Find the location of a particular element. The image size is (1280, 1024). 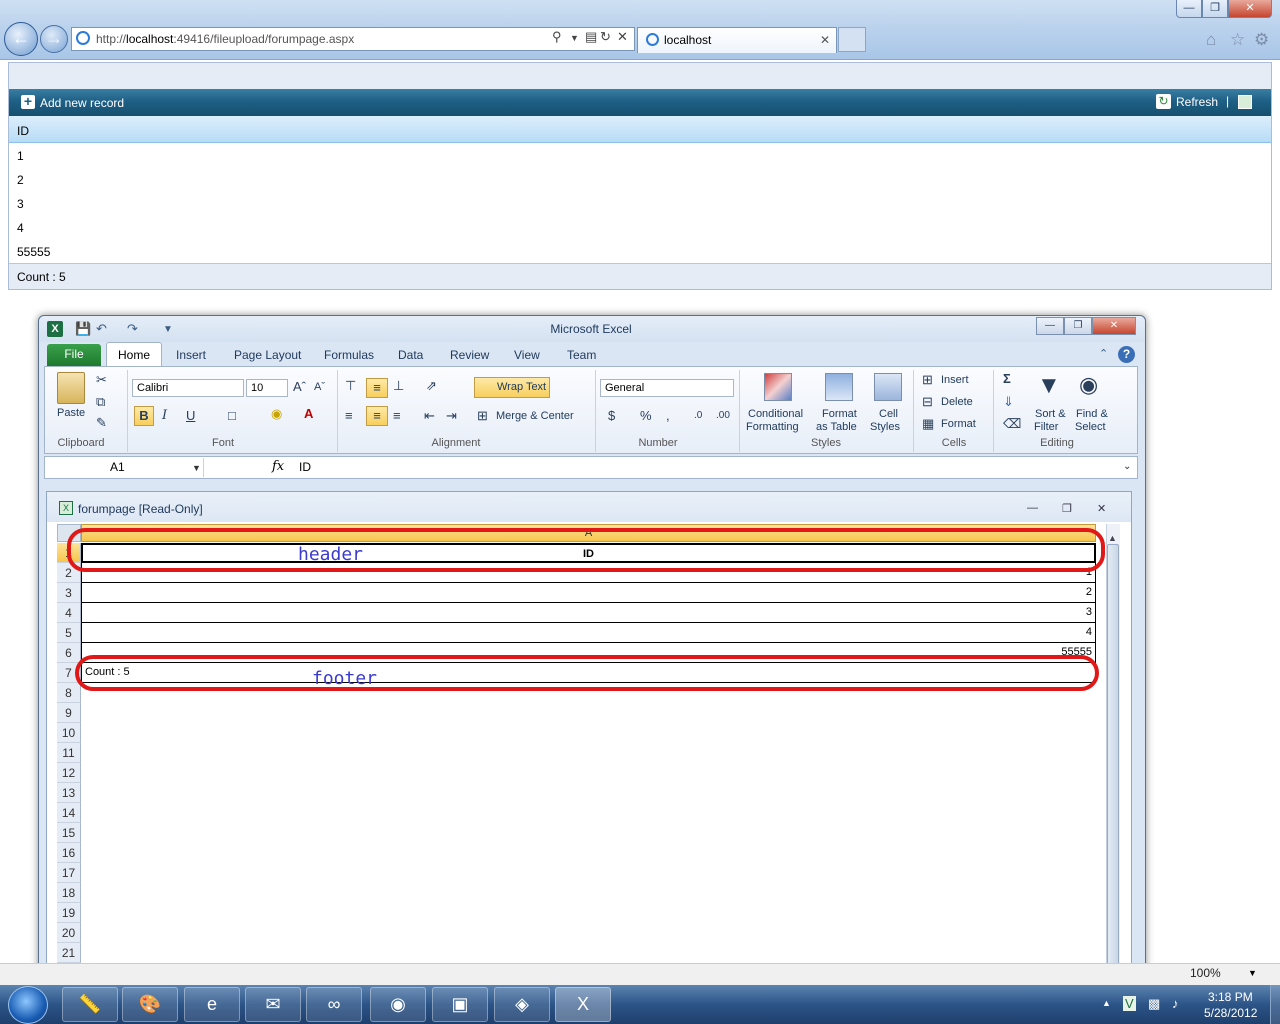

tab-home: Home is located at coordinates (134, 354).